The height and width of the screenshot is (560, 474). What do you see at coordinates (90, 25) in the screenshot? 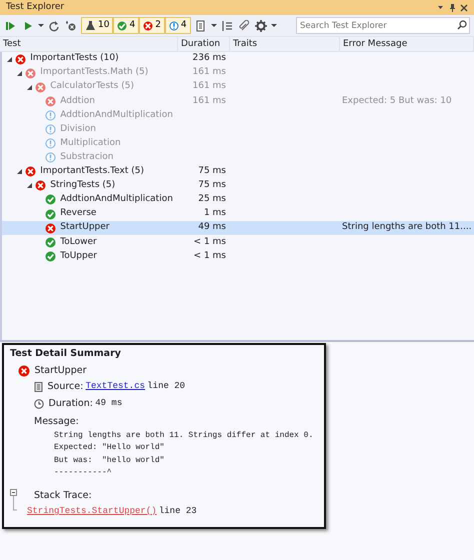
I see `flask-icon` at bounding box center [90, 25].